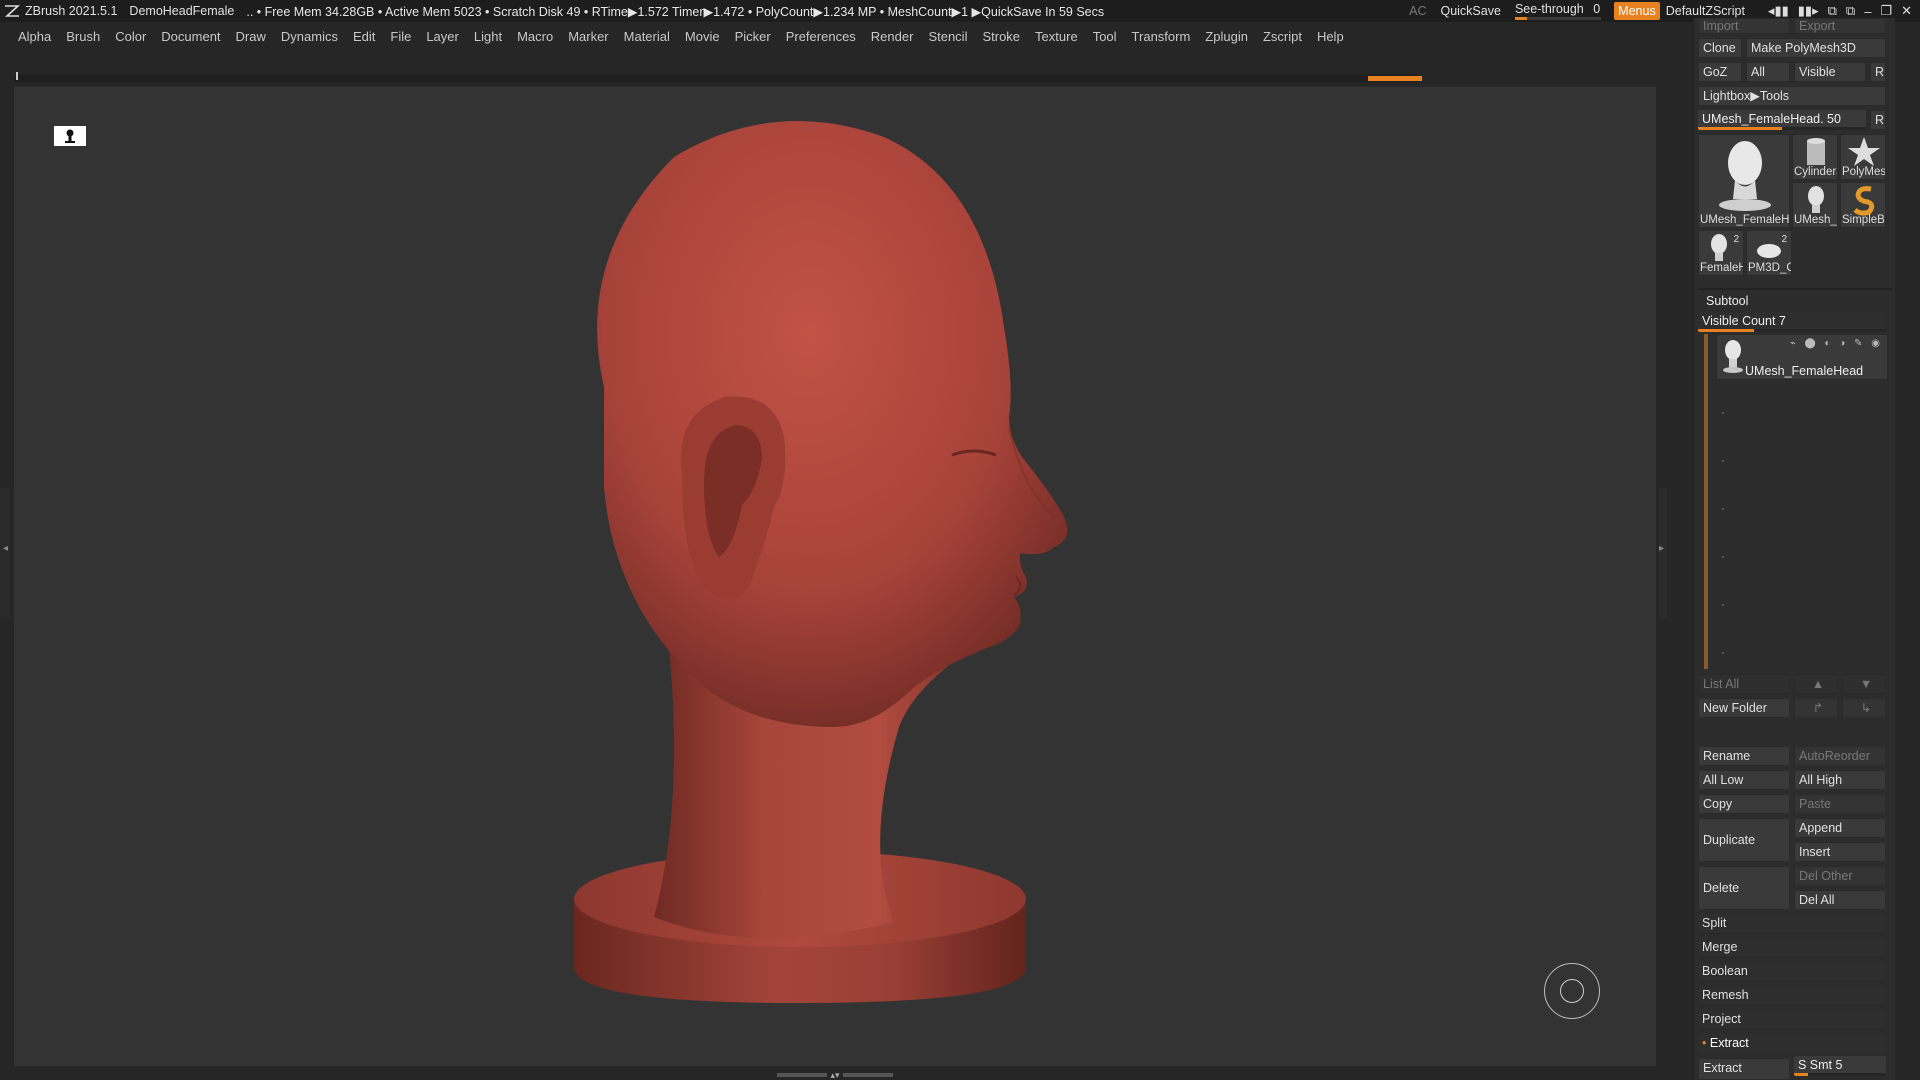  What do you see at coordinates (1557, 11) in the screenshot?
I see `see-through-slider: See-through 0` at bounding box center [1557, 11].